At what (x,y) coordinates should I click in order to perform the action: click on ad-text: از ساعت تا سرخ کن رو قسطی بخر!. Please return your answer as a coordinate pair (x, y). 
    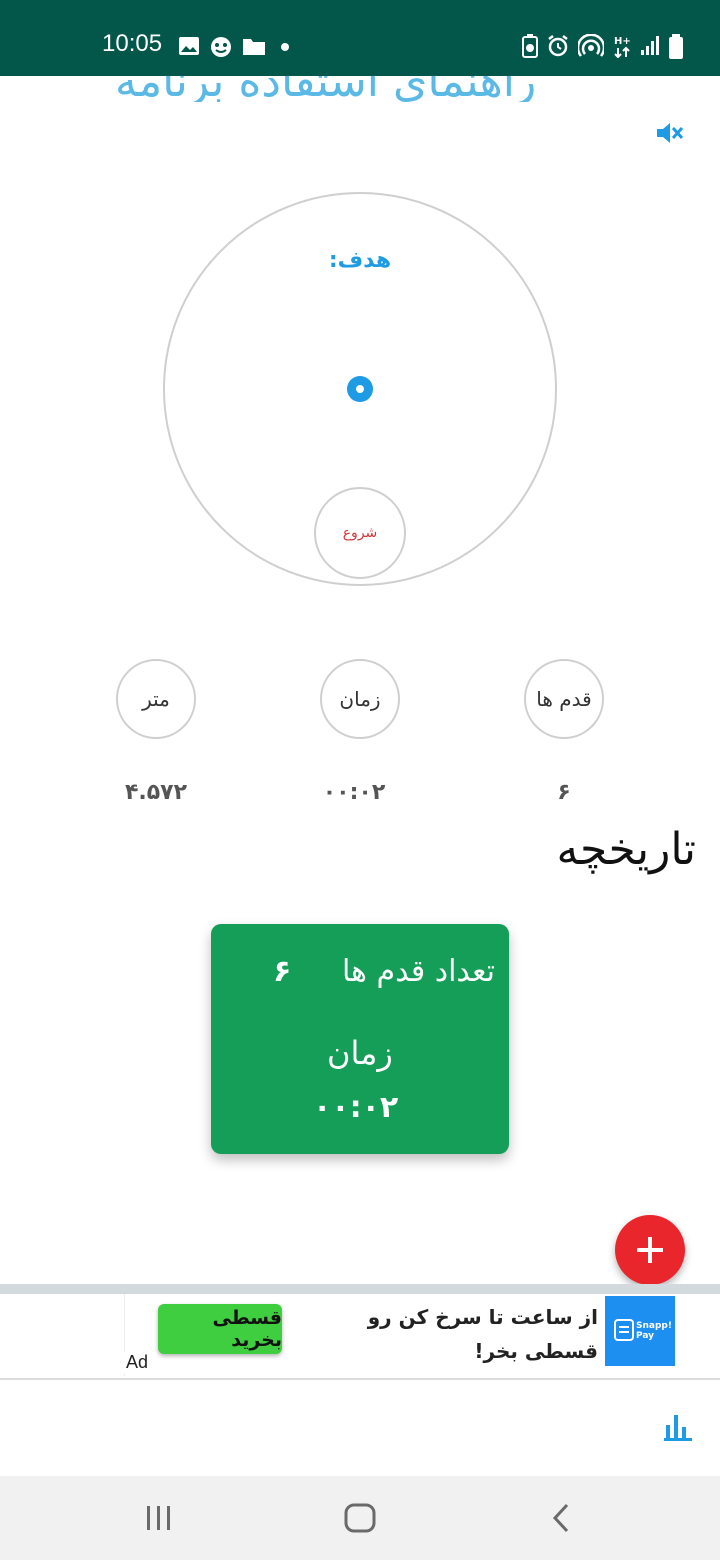
    Looking at the image, I should click on (449, 1334).